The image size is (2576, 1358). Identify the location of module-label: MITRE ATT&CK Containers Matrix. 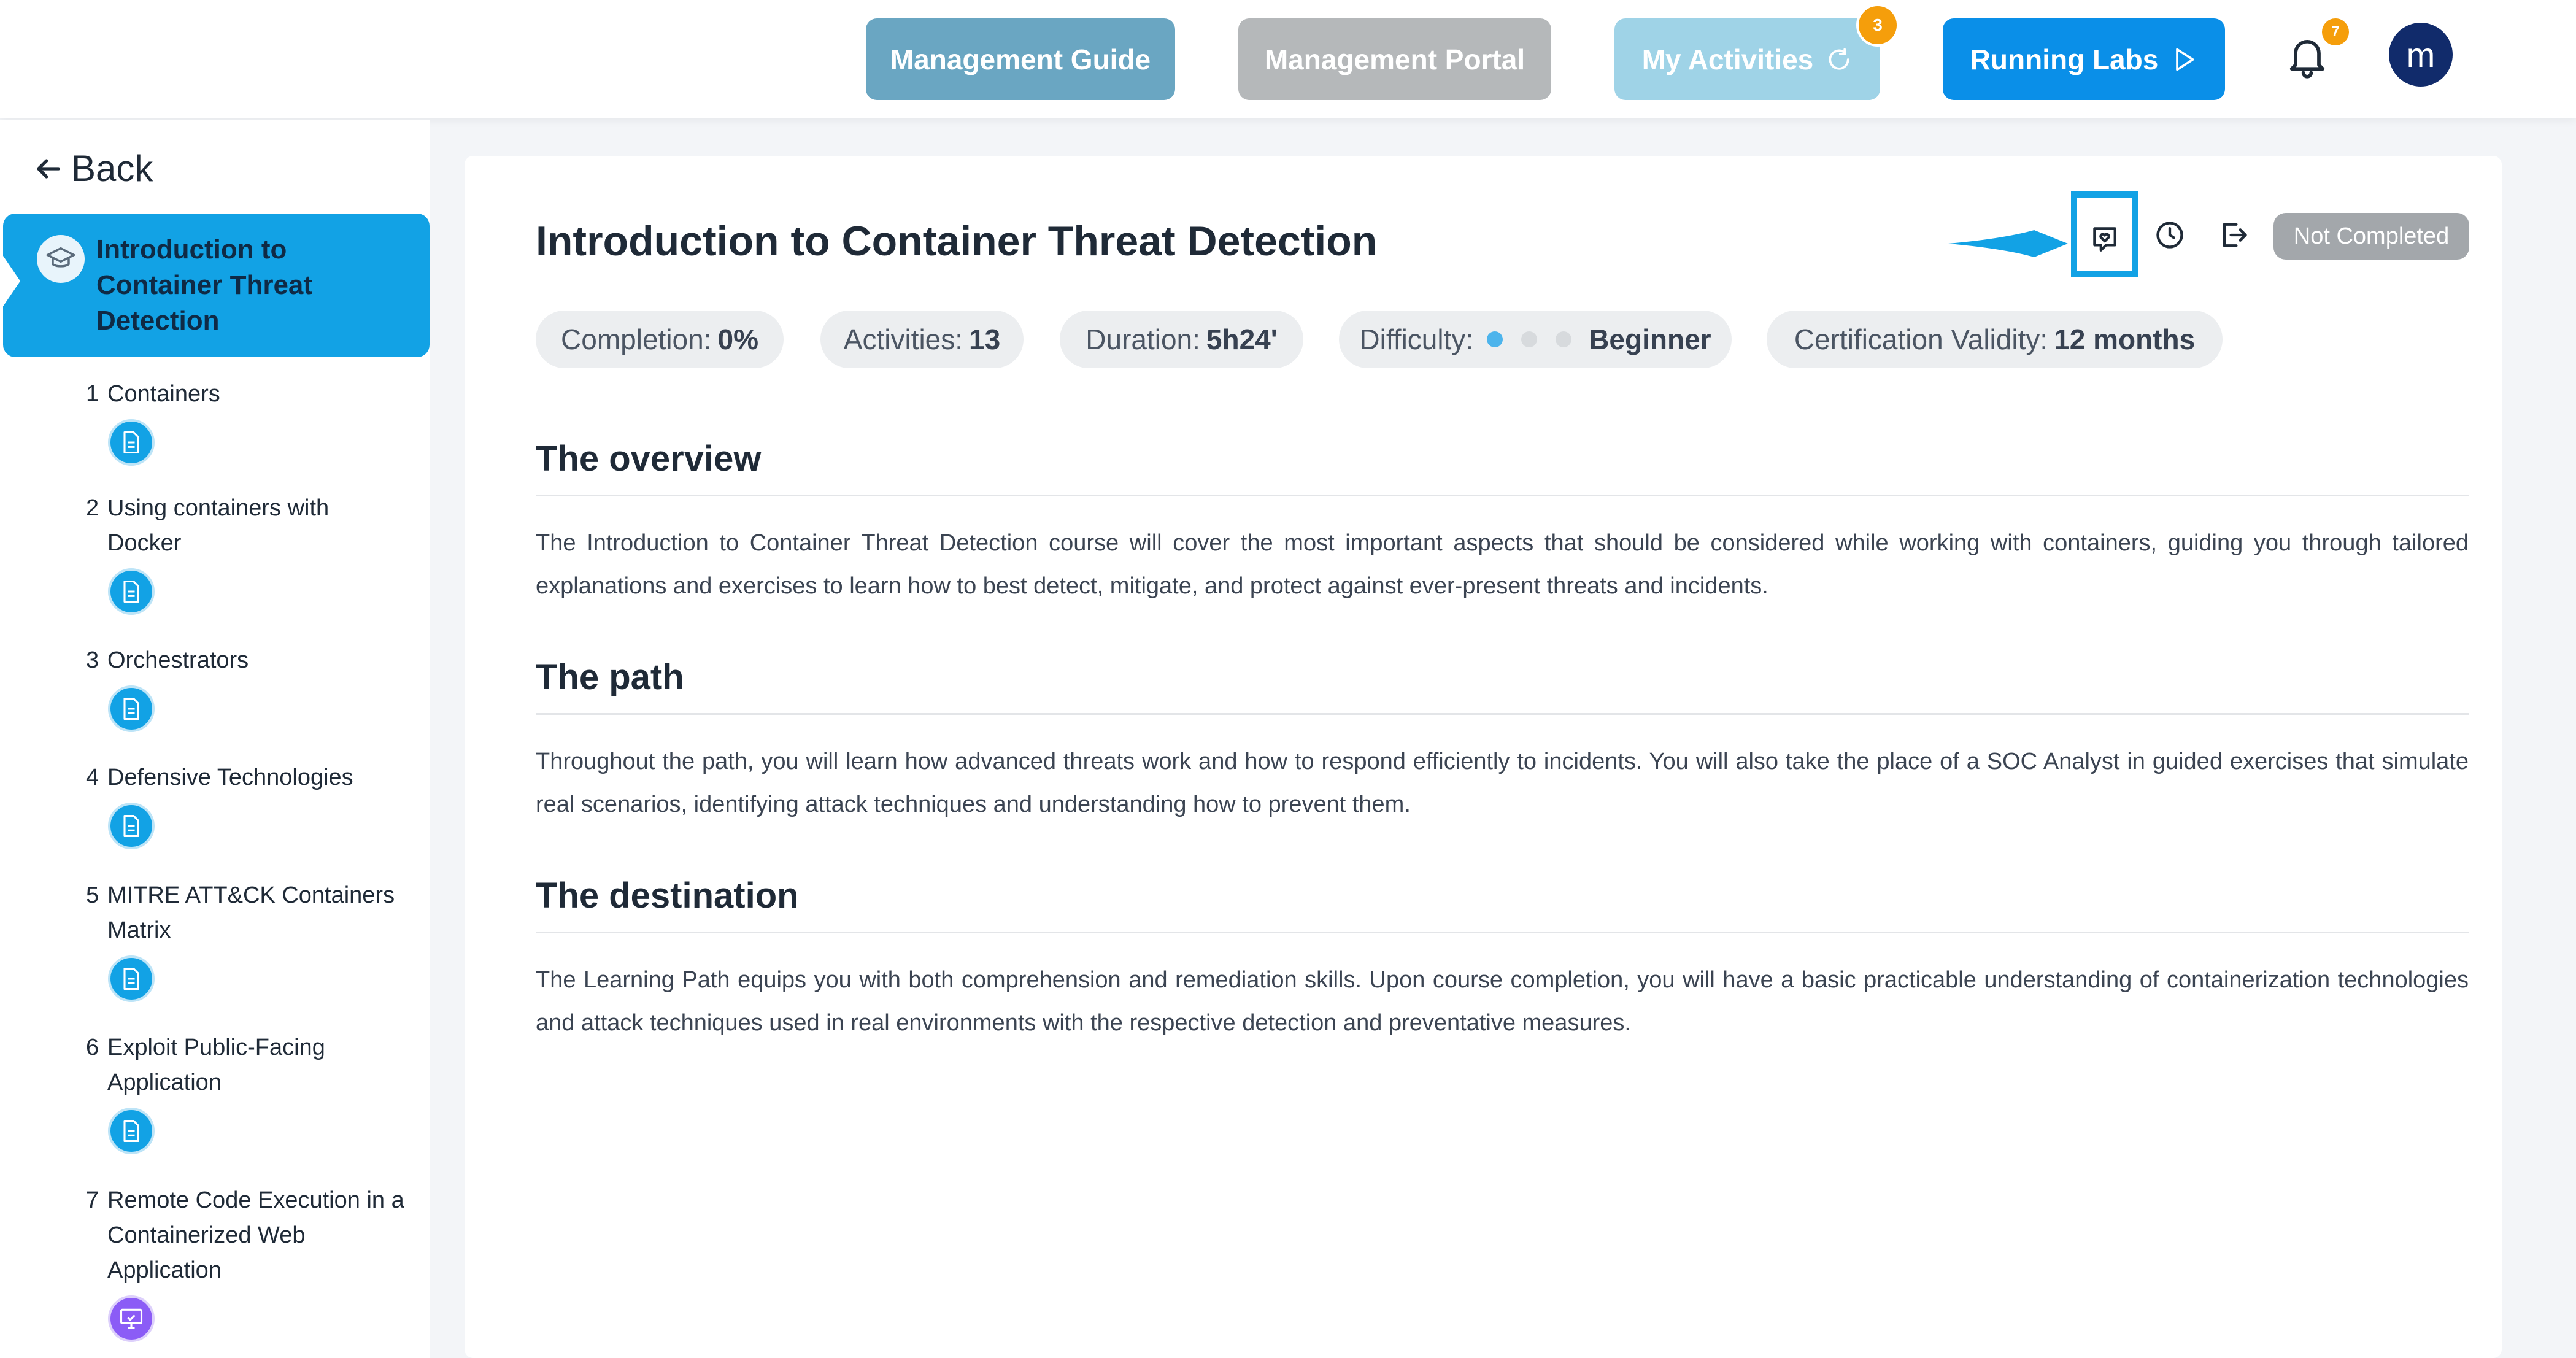
(251, 912).